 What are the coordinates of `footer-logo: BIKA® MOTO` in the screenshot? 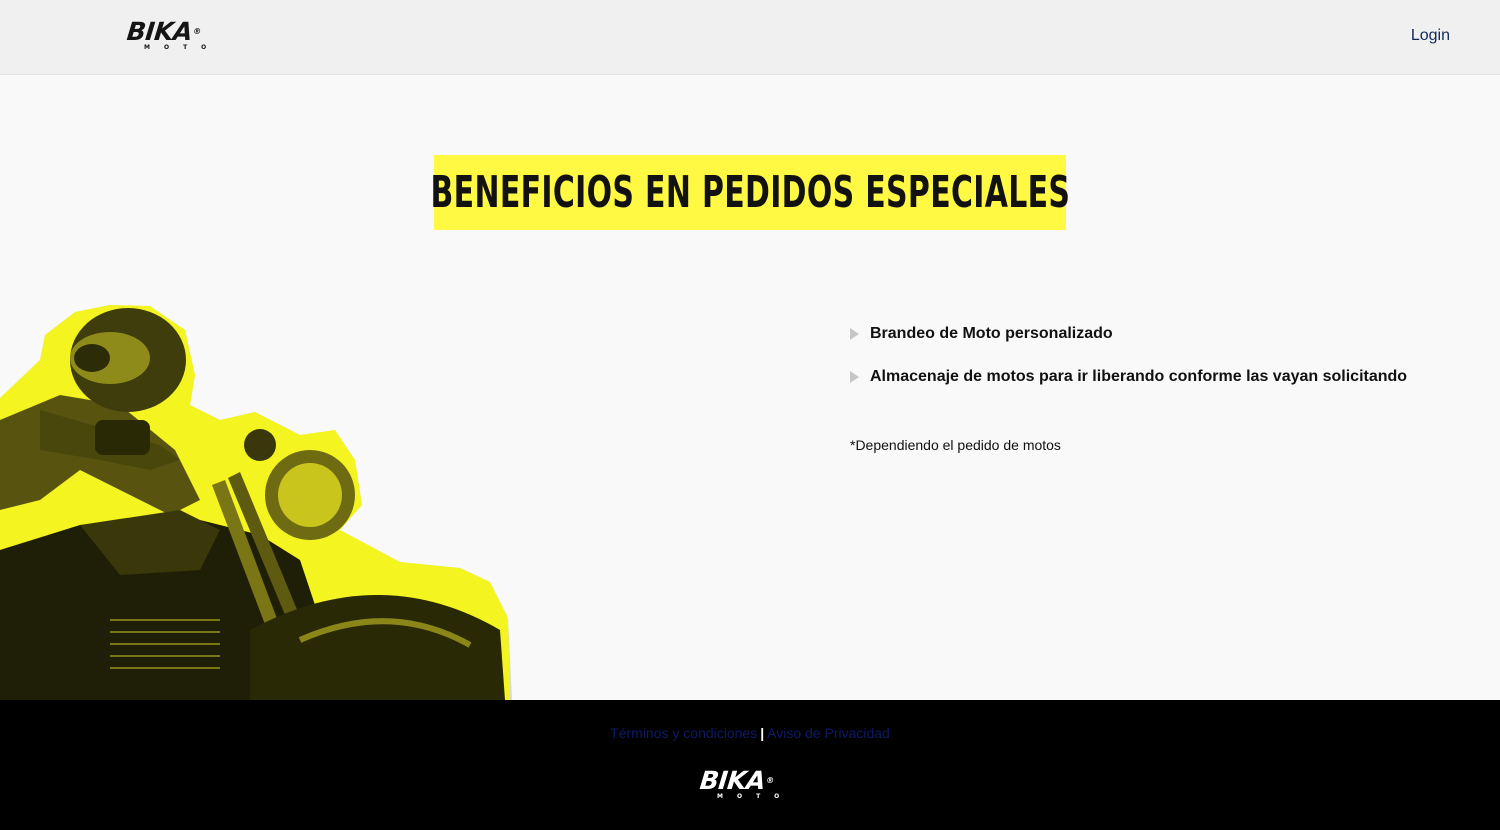 It's located at (745, 783).